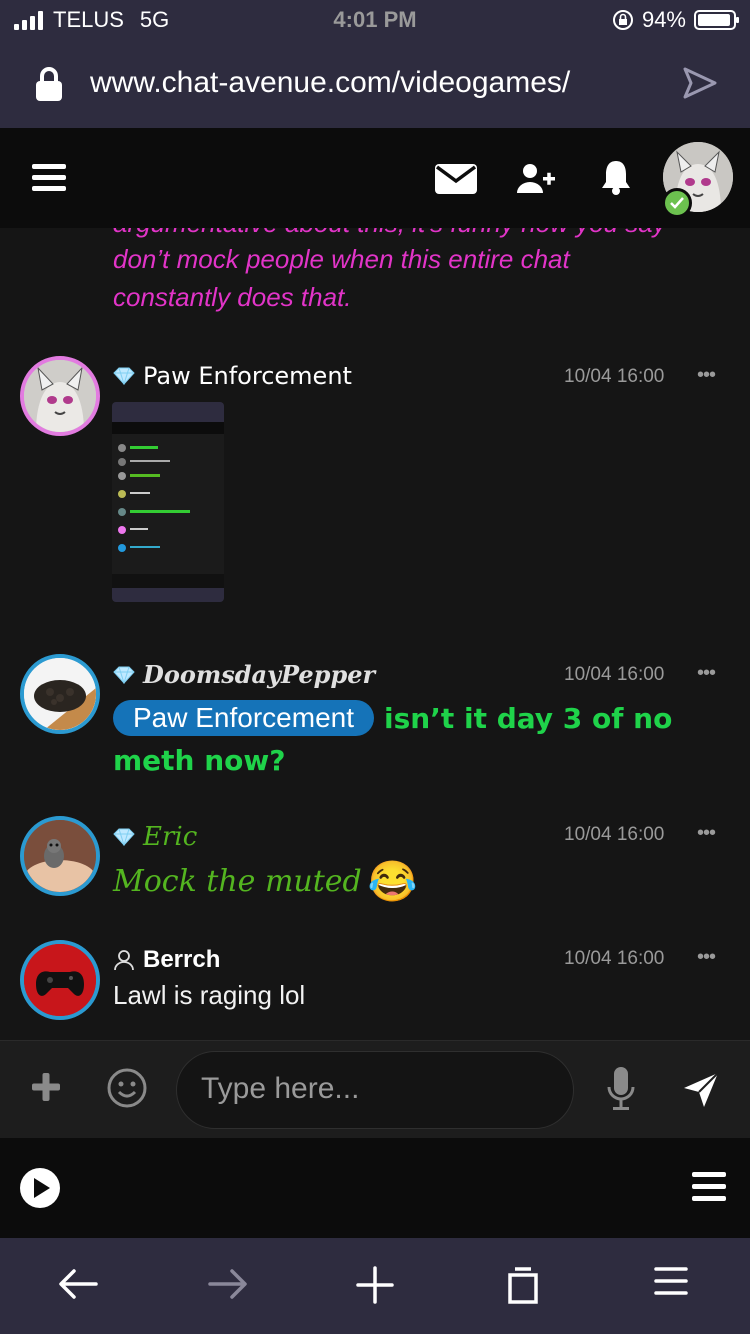 Image resolution: width=750 pixels, height=1334 pixels. I want to click on message-text: Mock the muted, so click(237, 881).